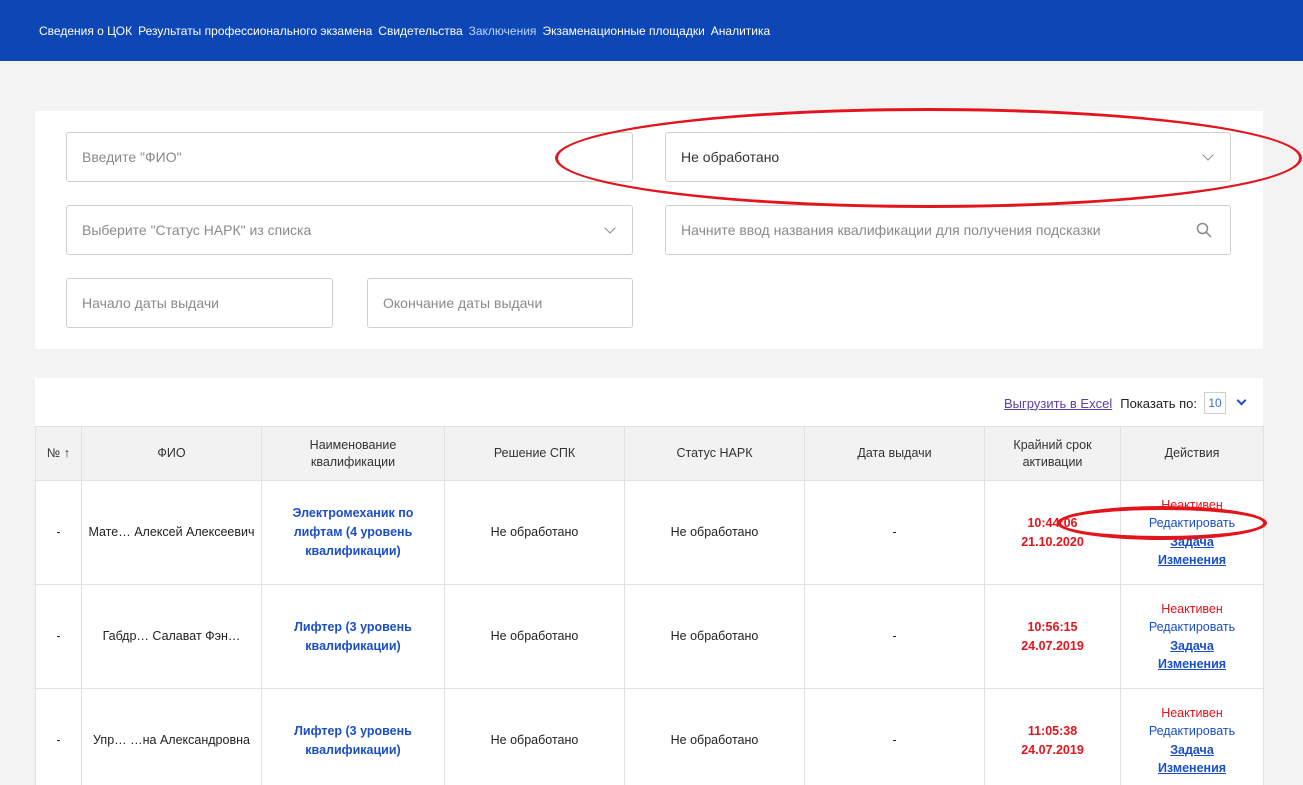  I want to click on row-deadline: 11:05:38 24.07.2019, so click(1052, 736).